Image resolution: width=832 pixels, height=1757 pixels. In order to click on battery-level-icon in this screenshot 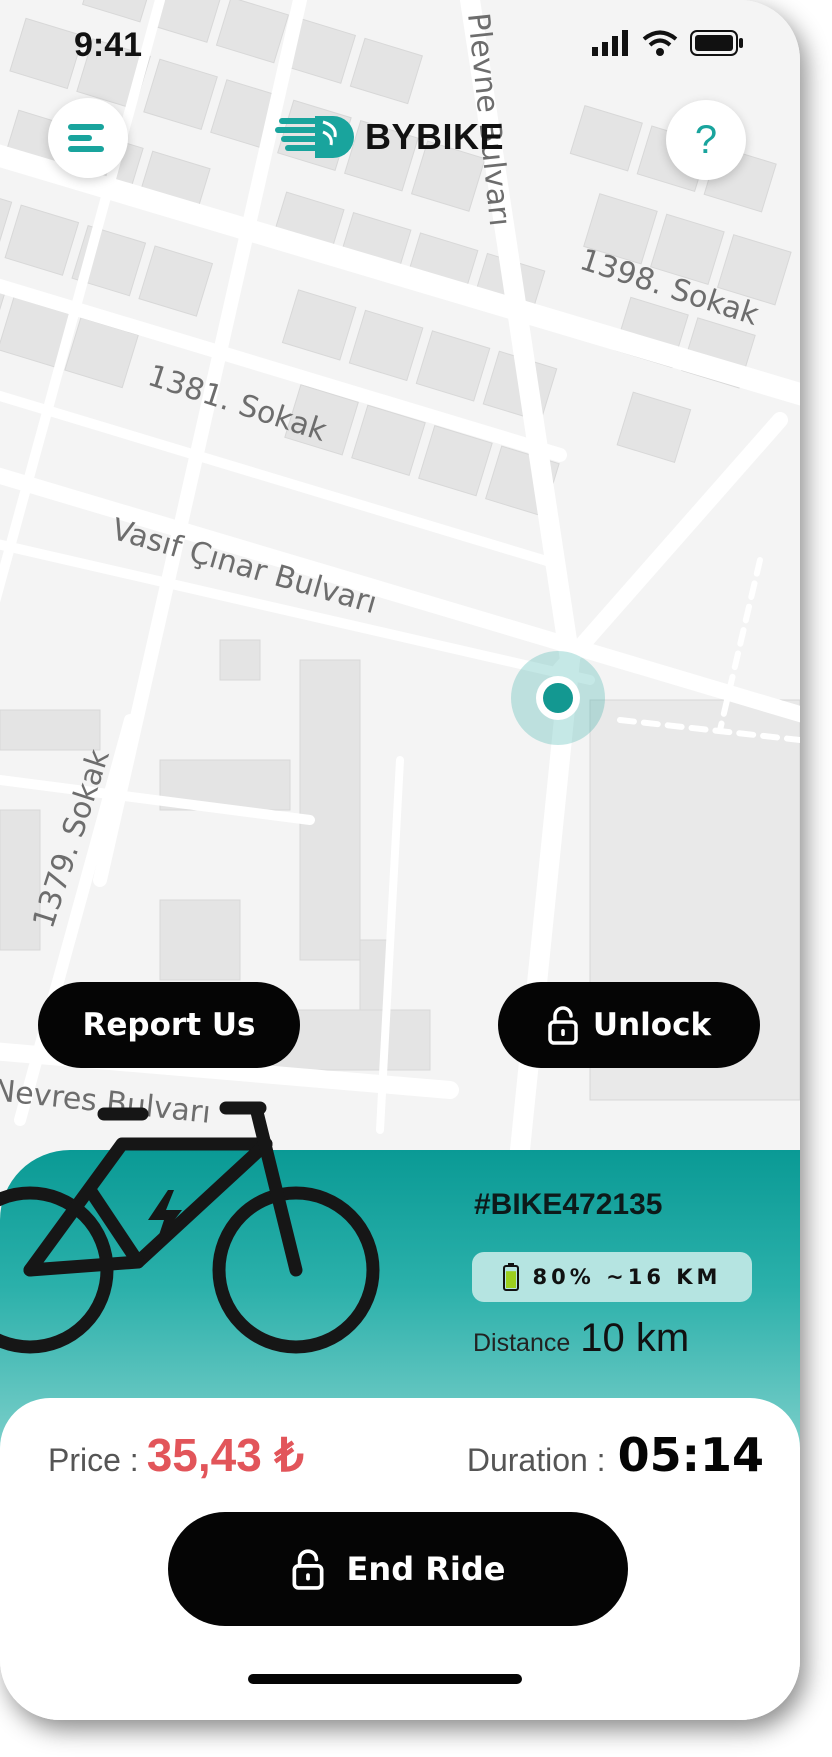, I will do `click(510, 1277)`.